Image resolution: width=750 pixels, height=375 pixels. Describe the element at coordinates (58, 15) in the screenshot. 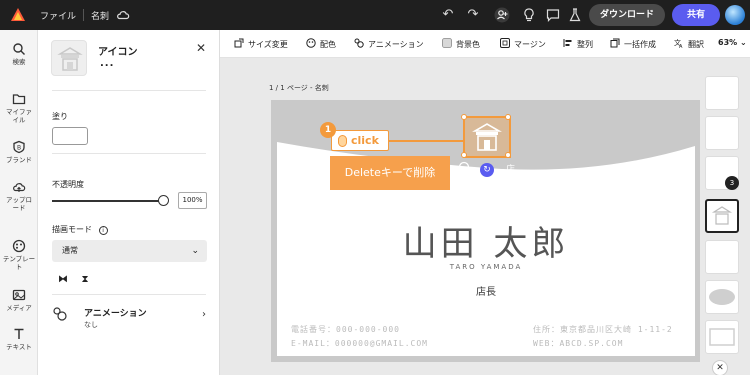

I see `file-menu: ファイル` at that location.